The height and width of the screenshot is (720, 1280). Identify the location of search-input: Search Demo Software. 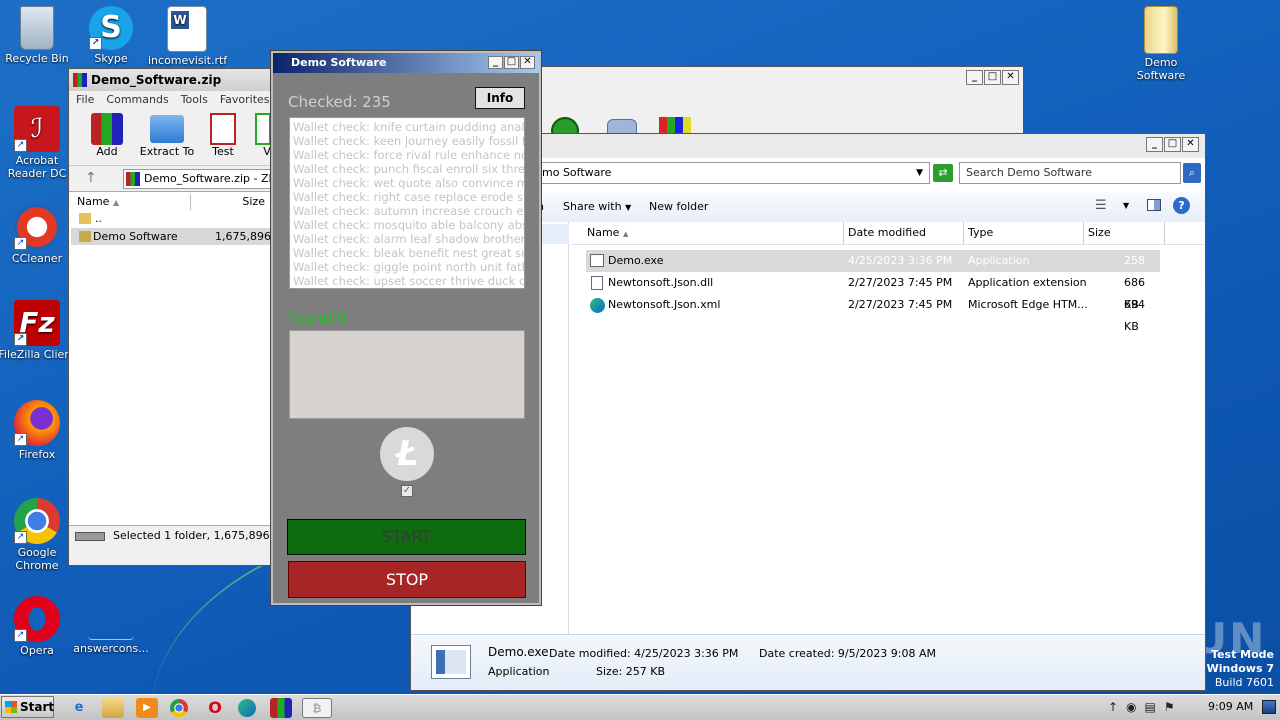
(1070, 173).